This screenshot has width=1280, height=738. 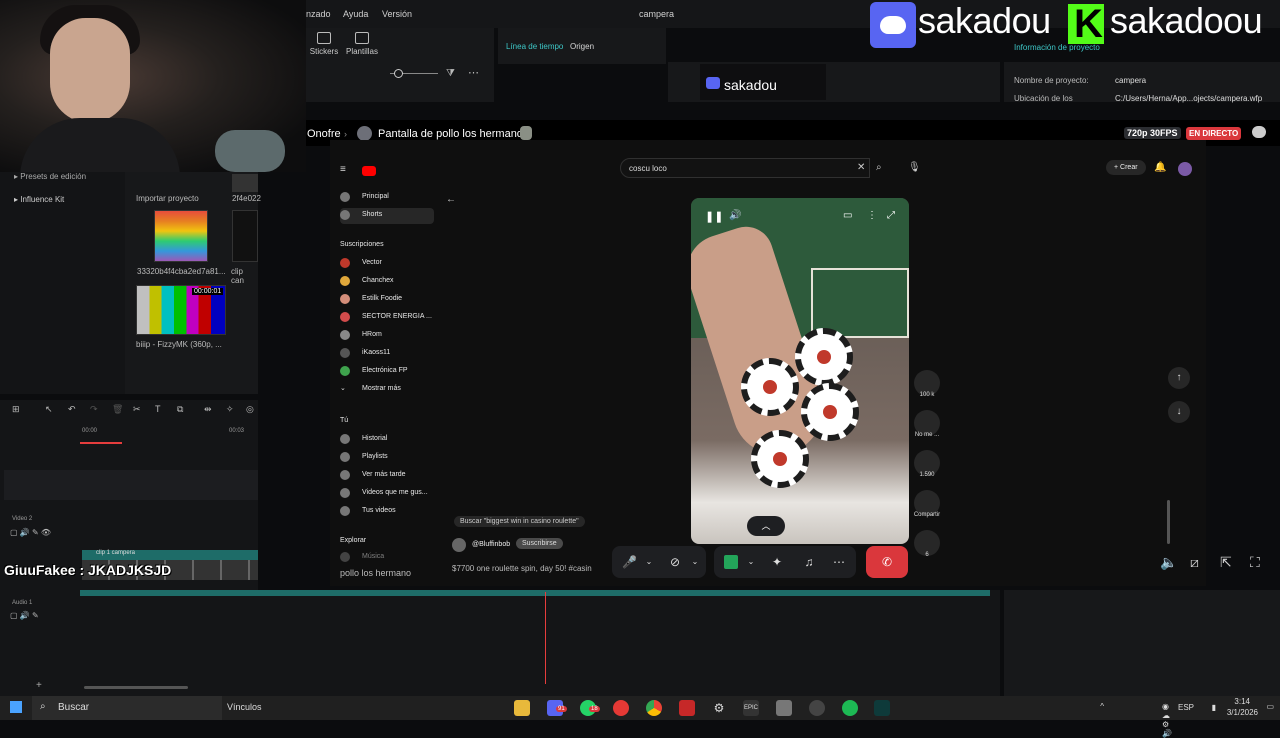 I want to click on sidebar-item-your-videos: Tus videos, so click(x=387, y=512).